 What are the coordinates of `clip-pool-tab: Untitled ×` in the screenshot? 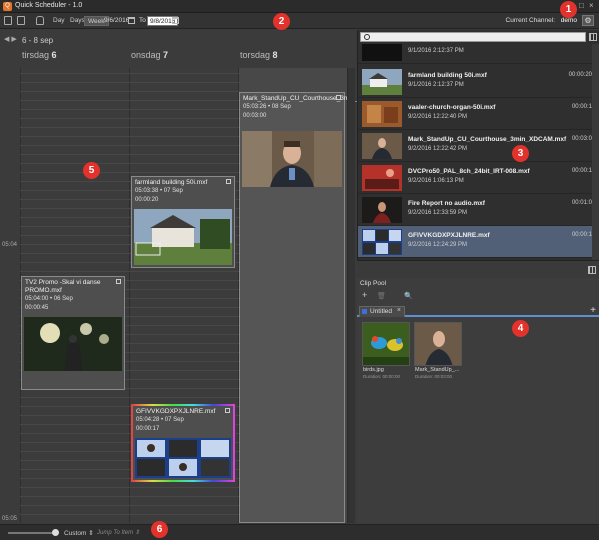 It's located at (382, 311).